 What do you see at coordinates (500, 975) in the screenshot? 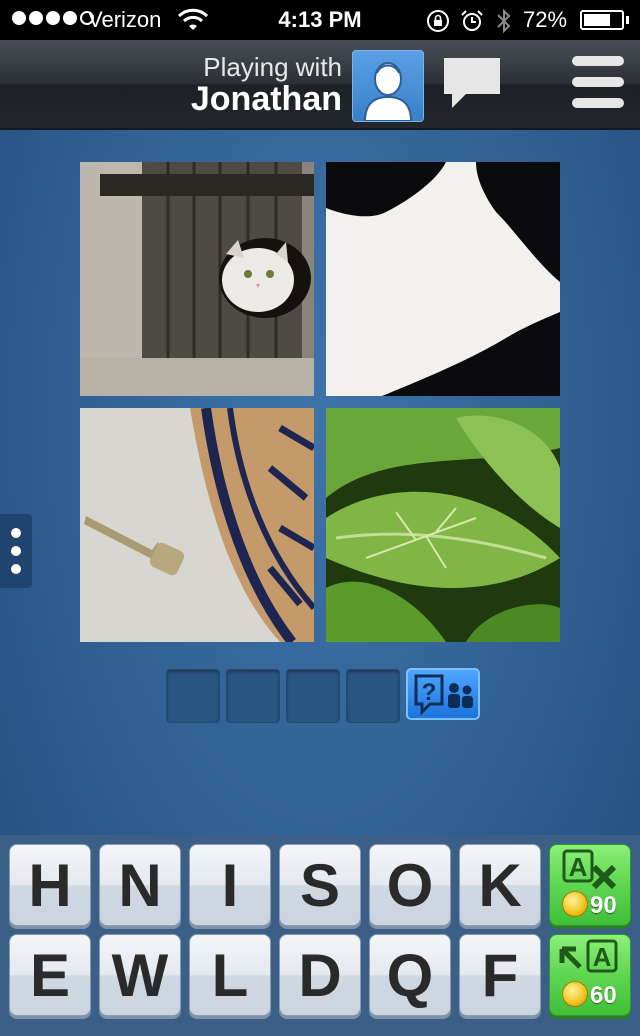
I see `letter-key: F` at bounding box center [500, 975].